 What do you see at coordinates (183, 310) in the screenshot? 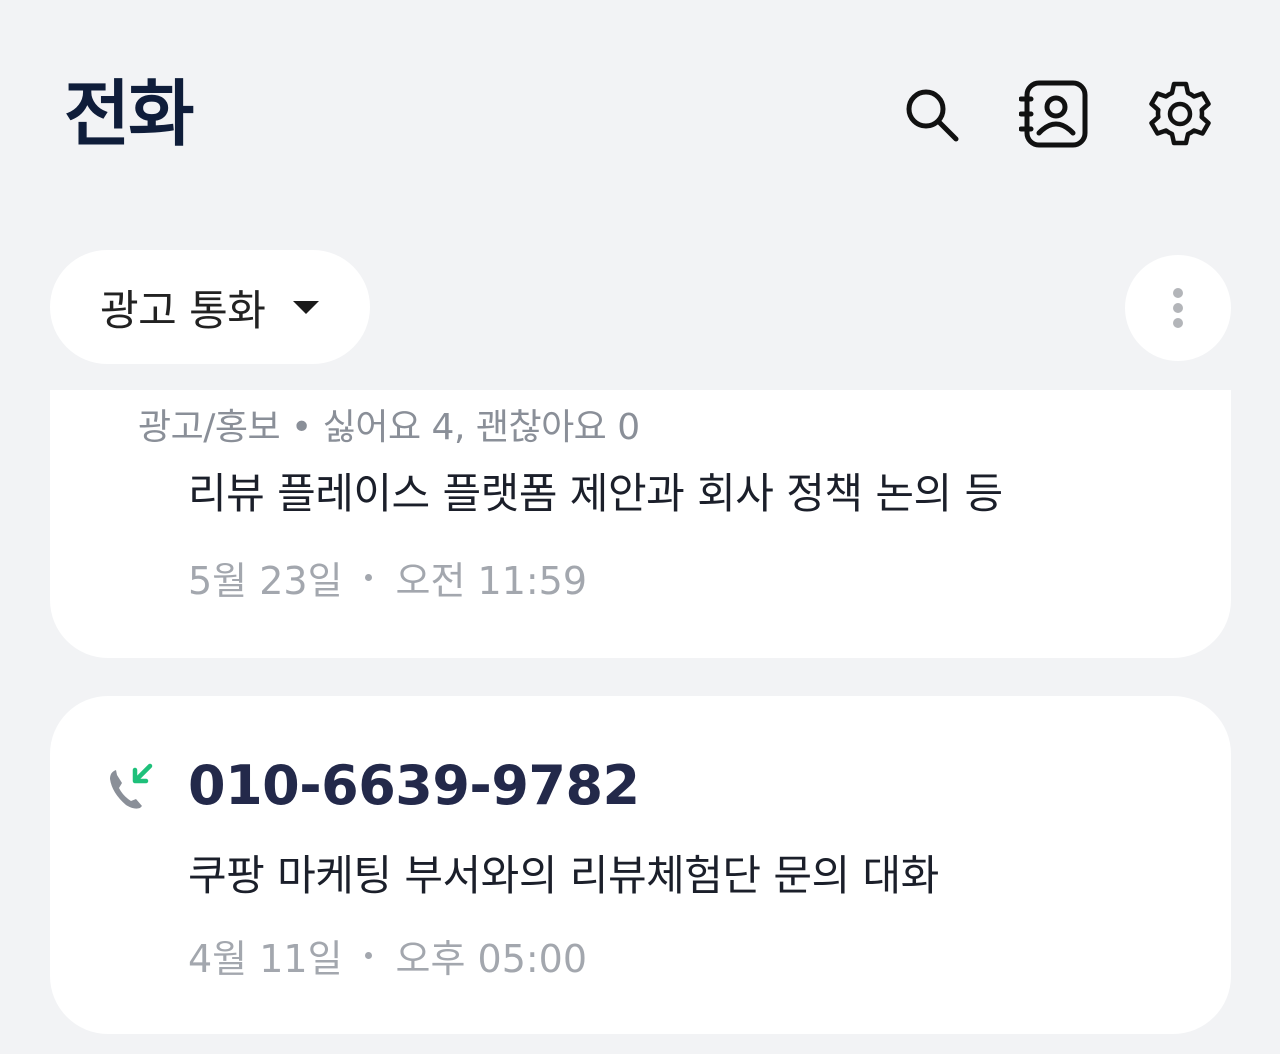
I see `filter-label: 광고 통화` at bounding box center [183, 310].